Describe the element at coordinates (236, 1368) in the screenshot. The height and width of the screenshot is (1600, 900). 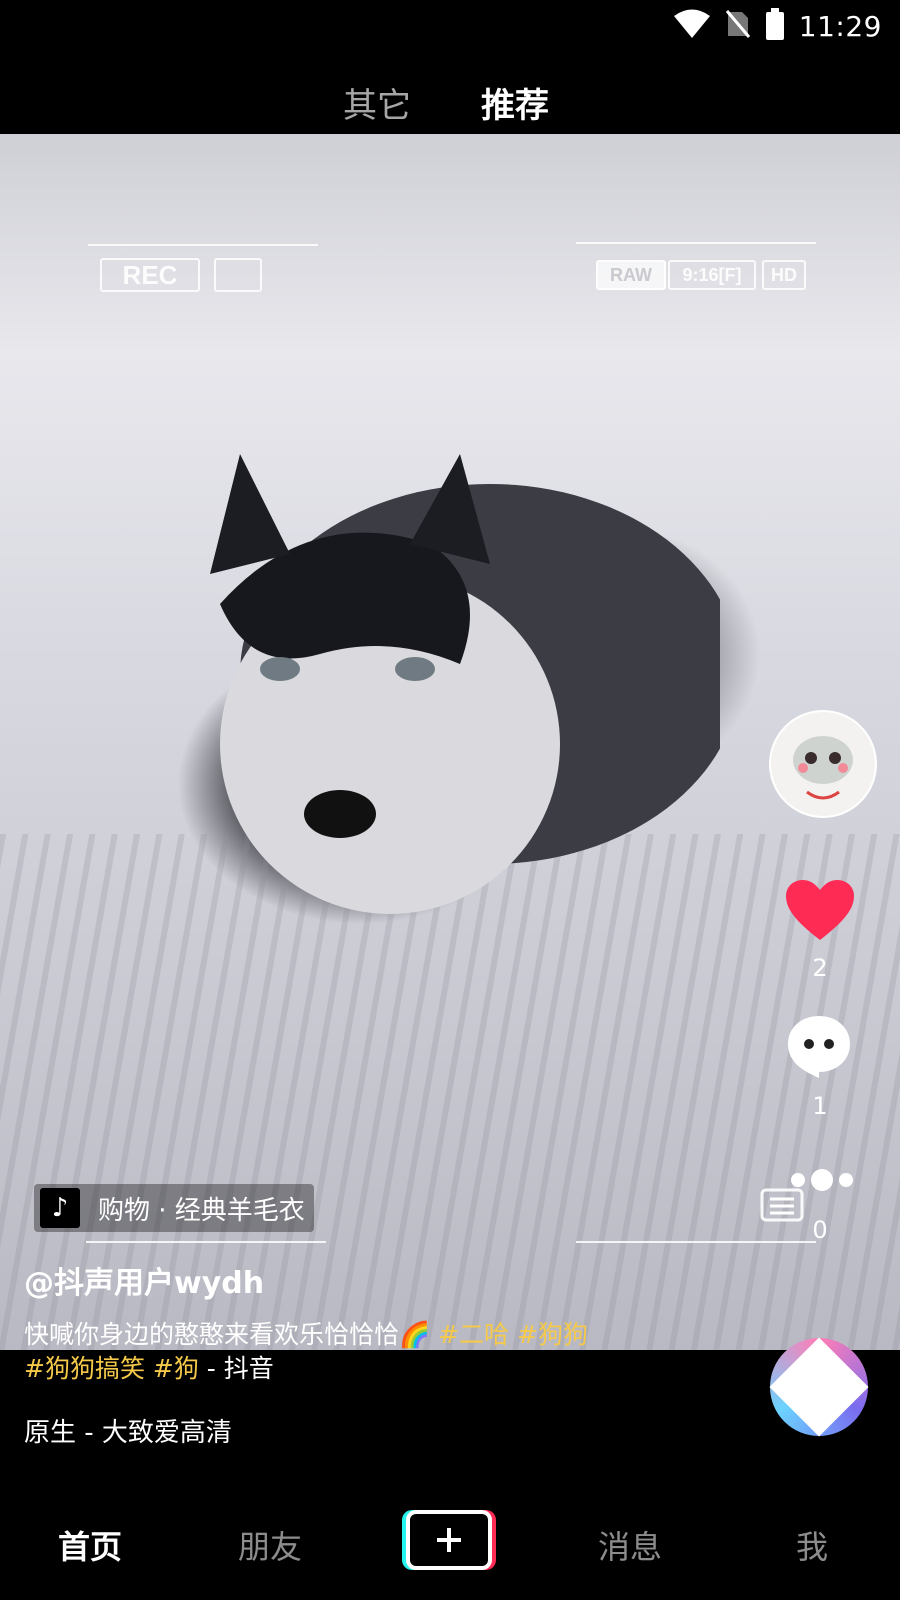
I see `caption-suffix: - 抖音` at that location.